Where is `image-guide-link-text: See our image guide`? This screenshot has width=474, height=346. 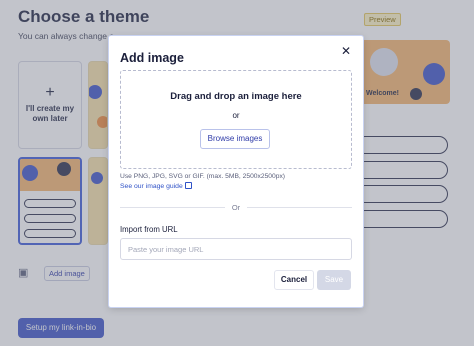
image-guide-link-text: See our image guide is located at coordinates (151, 186).